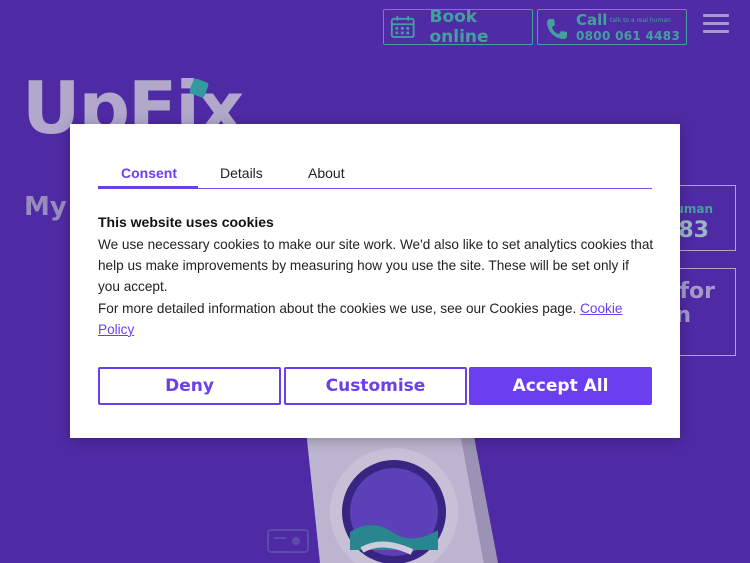 This screenshot has width=750, height=563. I want to click on consent-tabs: Consent Details About, so click(375, 173).